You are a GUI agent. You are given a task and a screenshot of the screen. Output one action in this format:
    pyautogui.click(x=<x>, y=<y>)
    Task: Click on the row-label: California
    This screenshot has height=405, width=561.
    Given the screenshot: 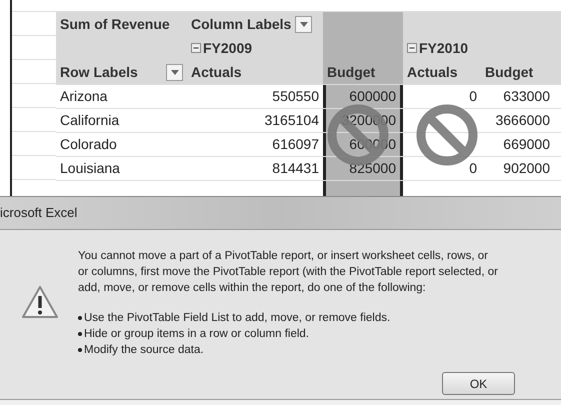 What is the action you would take?
    pyautogui.click(x=89, y=120)
    